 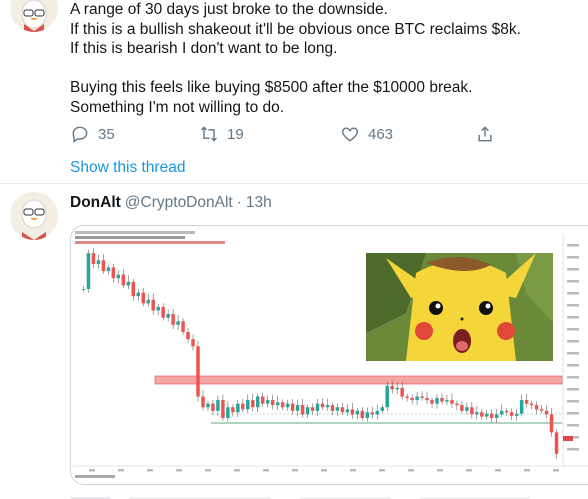 I want to click on author-handle: @CryptoDonAlt, so click(x=179, y=203).